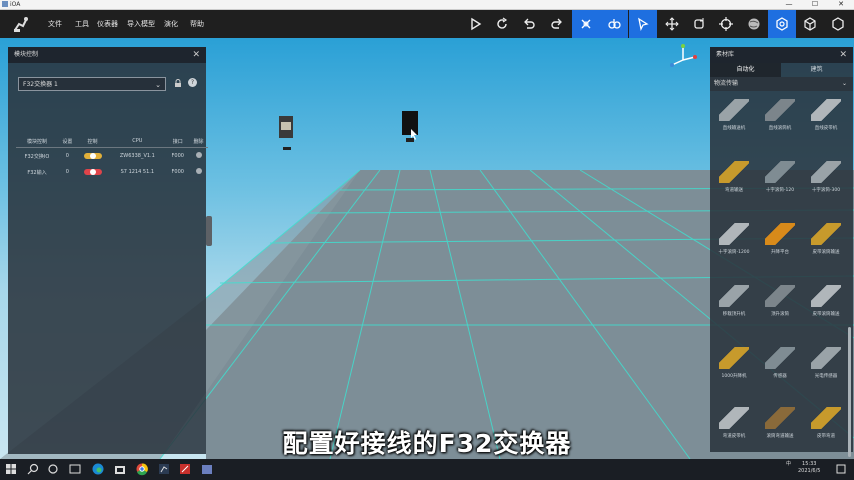 This screenshot has width=854, height=480. I want to click on box-icon, so click(838, 24).